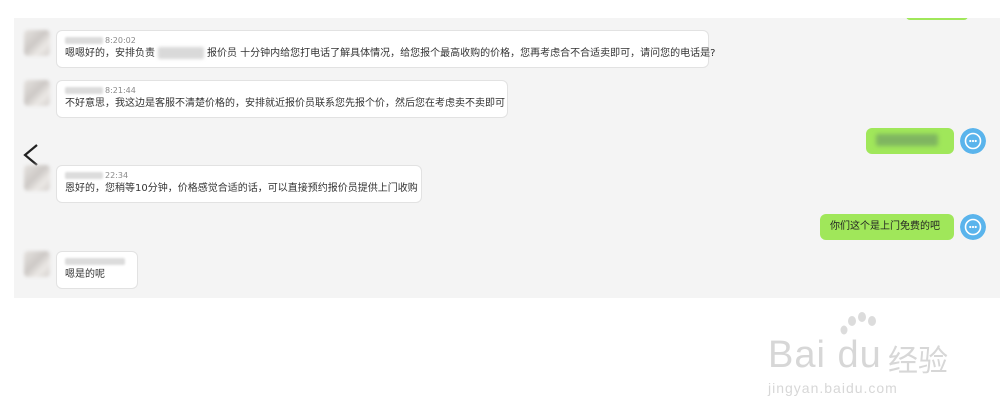 Image resolution: width=1000 pixels, height=420 pixels. I want to click on message-bubble-own: 你们这个是上门免费的吧, so click(887, 227).